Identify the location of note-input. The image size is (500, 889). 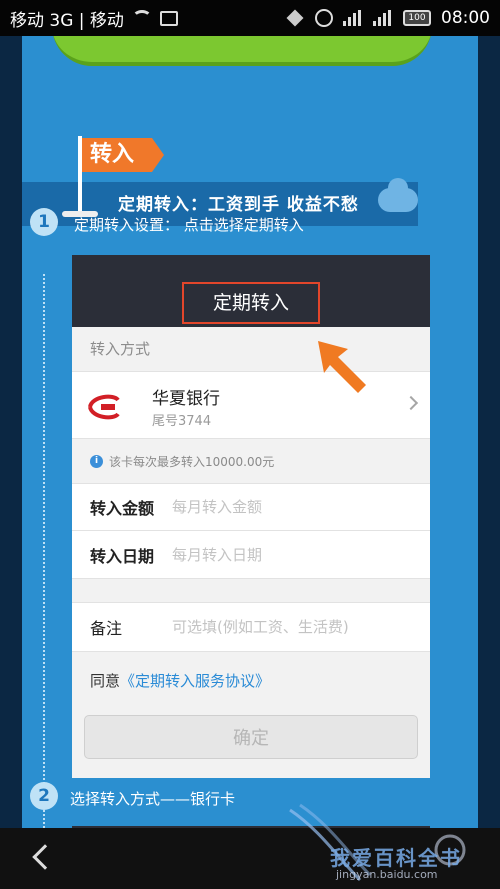
(282, 627).